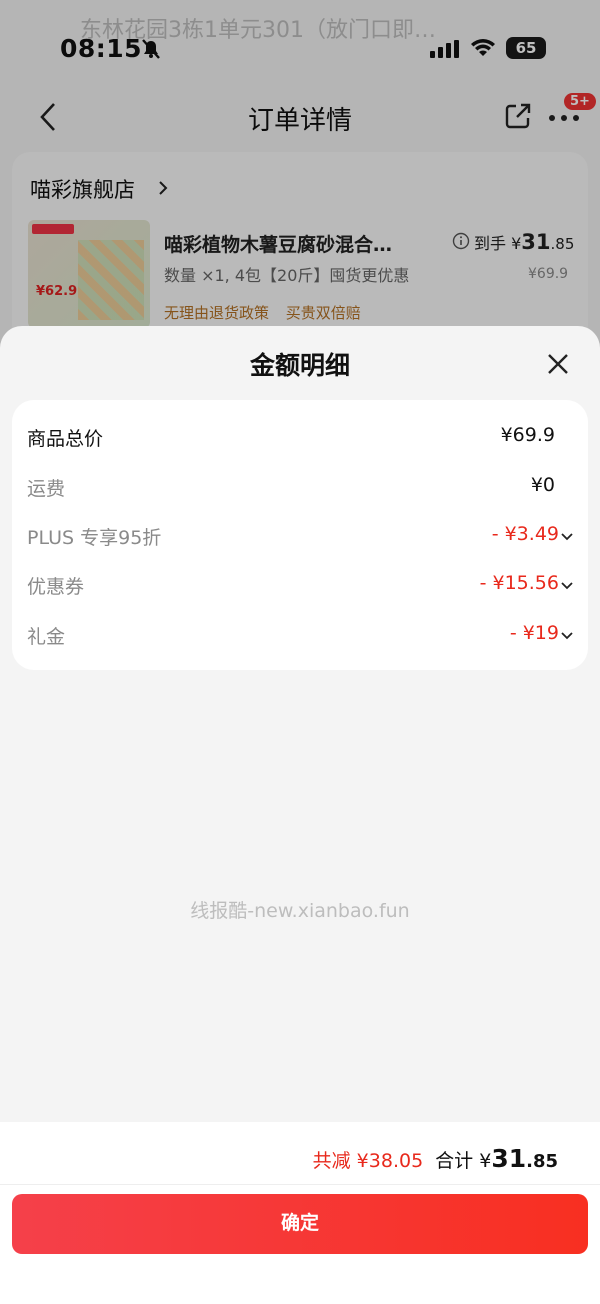  Describe the element at coordinates (534, 633) in the screenshot. I see `row-value: - ¥19` at that location.